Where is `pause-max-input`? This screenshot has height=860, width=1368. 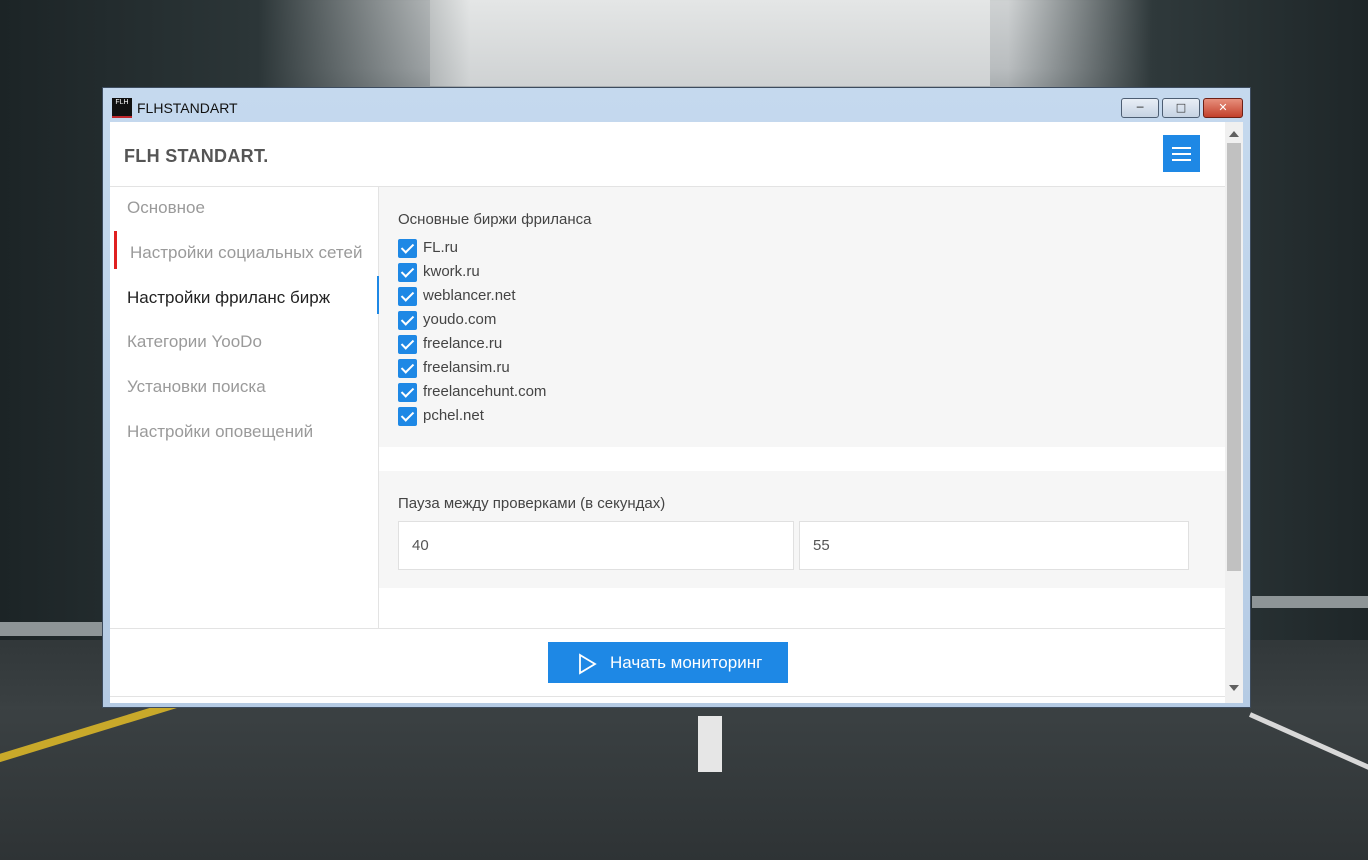
pause-max-input is located at coordinates (994, 545).